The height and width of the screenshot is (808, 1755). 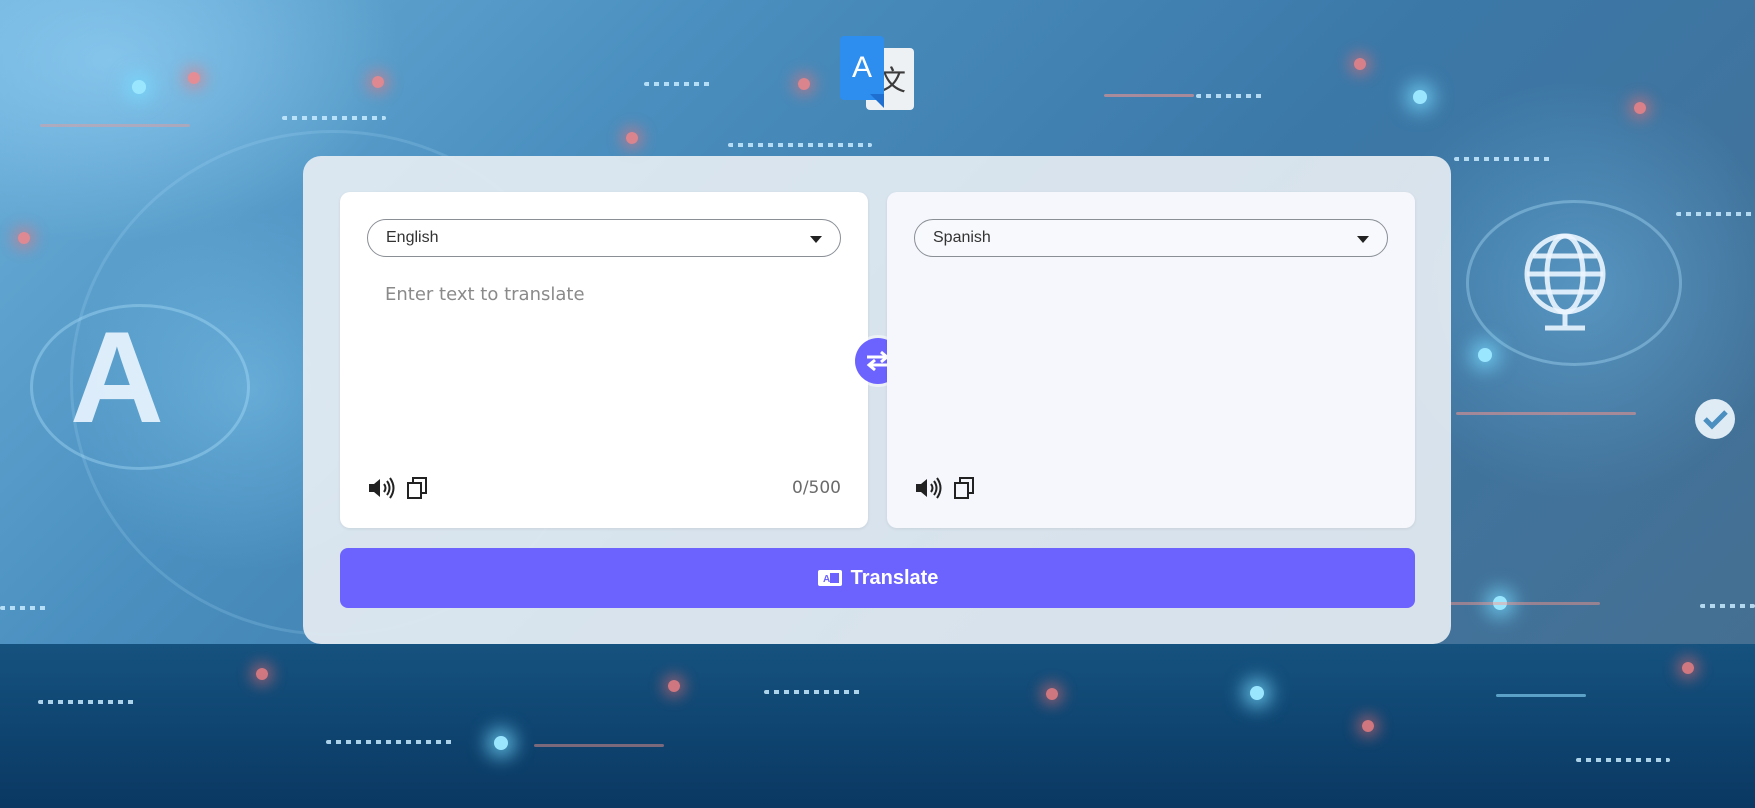 What do you see at coordinates (399, 488) in the screenshot?
I see `source-actions` at bounding box center [399, 488].